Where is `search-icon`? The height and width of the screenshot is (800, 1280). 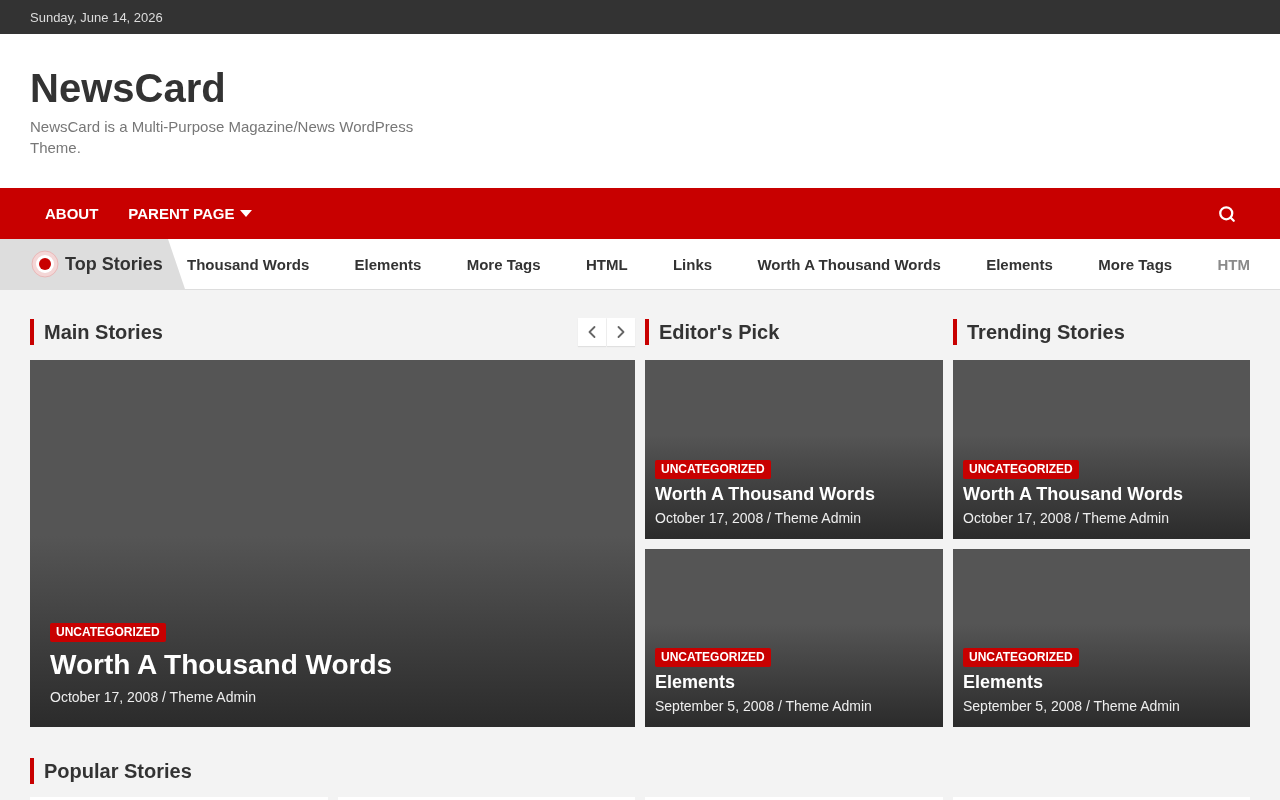
search-icon is located at coordinates (1227, 213).